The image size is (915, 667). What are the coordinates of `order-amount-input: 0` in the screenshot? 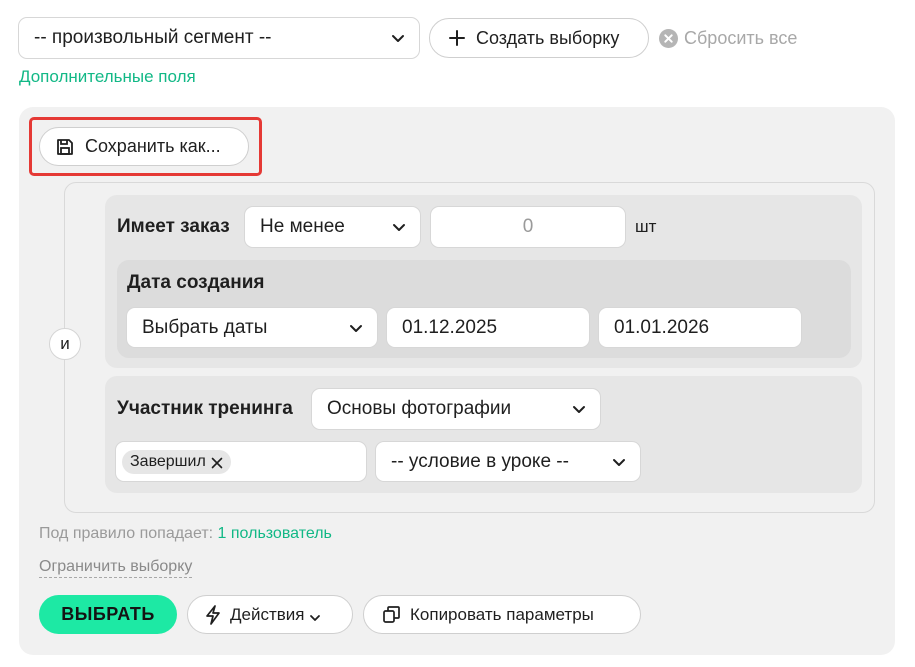 It's located at (528, 227).